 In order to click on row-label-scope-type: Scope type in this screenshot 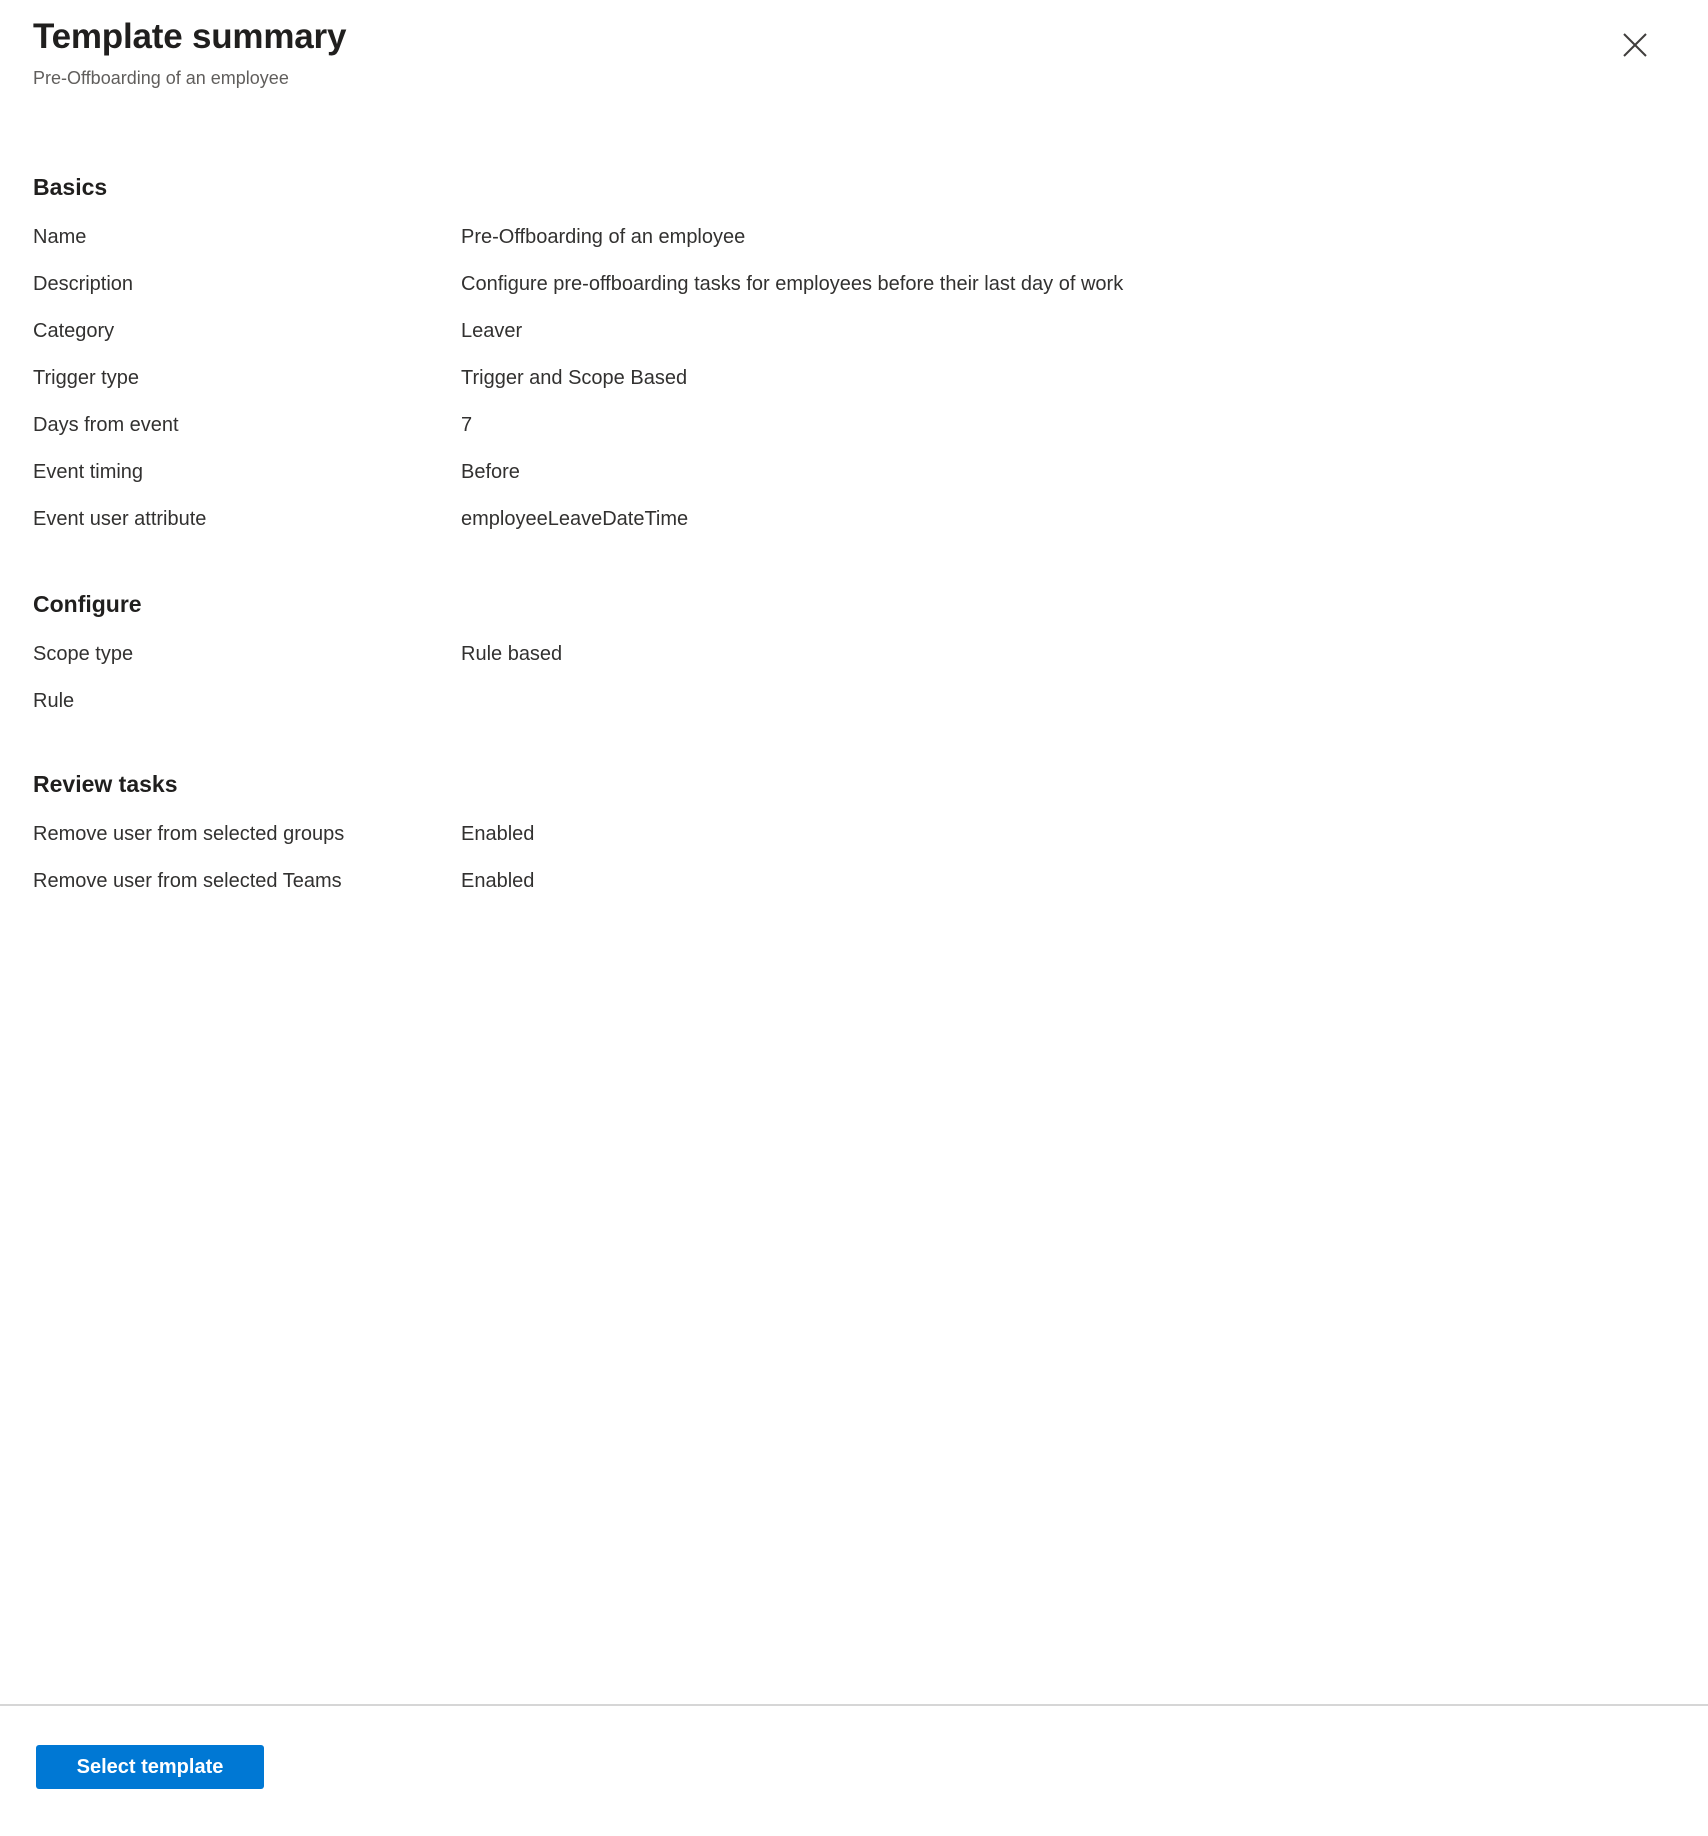, I will do `click(83, 654)`.